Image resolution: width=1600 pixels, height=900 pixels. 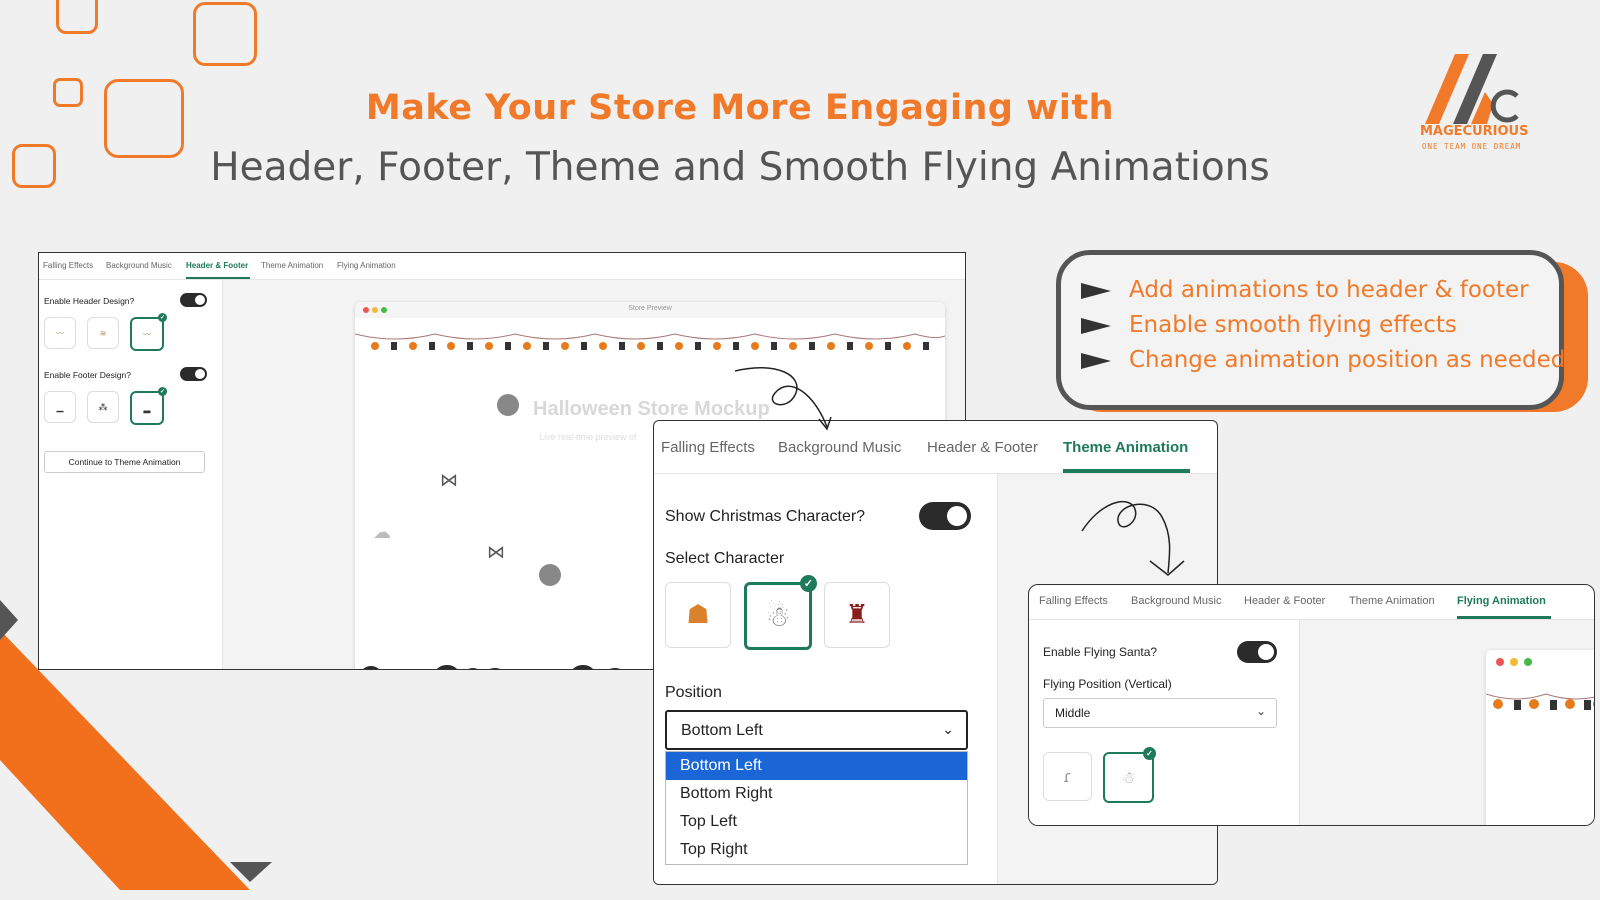 I want to click on dropdown-option: Bottom Left, so click(x=816, y=766).